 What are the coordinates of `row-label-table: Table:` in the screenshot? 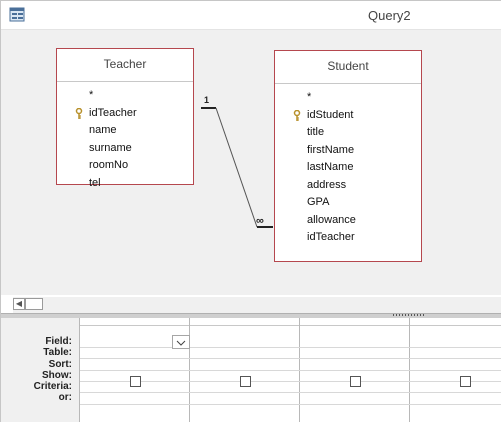 It's located at (57, 353).